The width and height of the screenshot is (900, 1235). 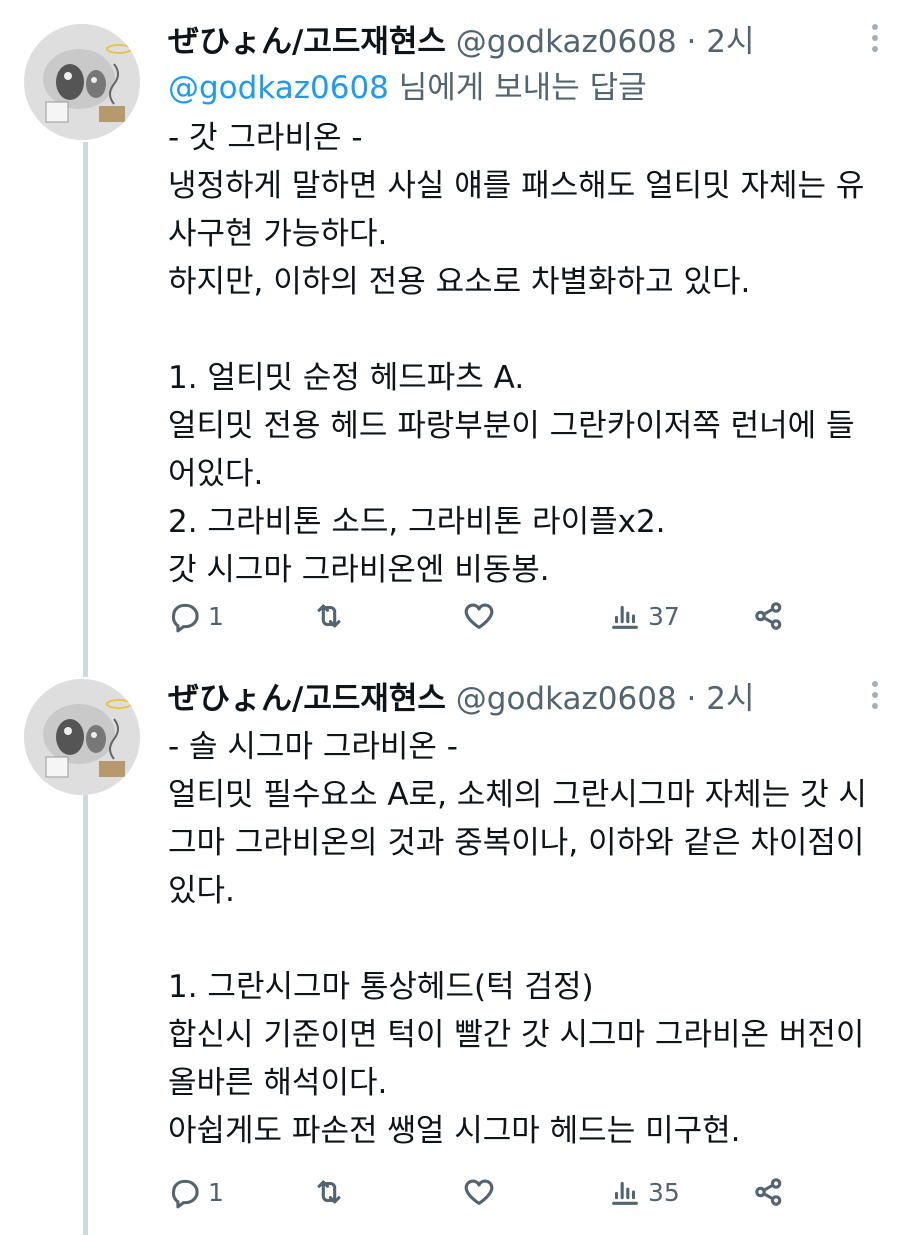 What do you see at coordinates (664, 1192) in the screenshot?
I see `view-count: 35` at bounding box center [664, 1192].